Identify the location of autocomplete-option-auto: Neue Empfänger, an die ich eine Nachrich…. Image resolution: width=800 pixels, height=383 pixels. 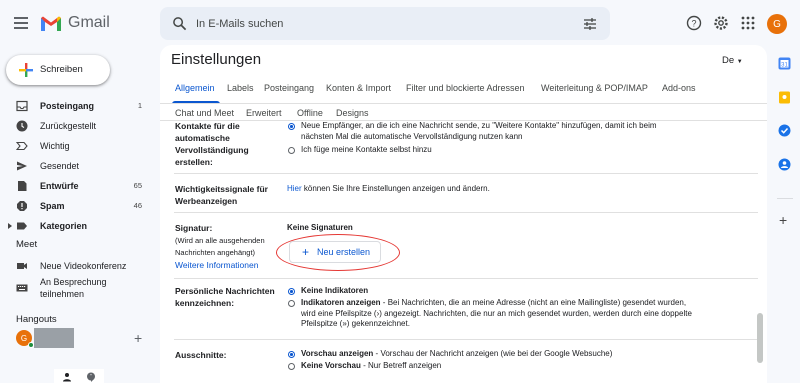
(516, 131).